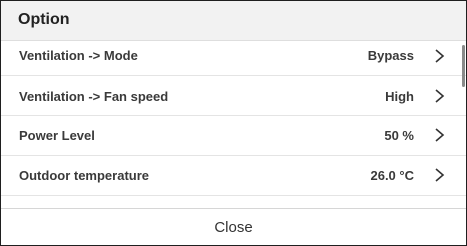  What do you see at coordinates (399, 135) in the screenshot?
I see `row-value: 50 %` at bounding box center [399, 135].